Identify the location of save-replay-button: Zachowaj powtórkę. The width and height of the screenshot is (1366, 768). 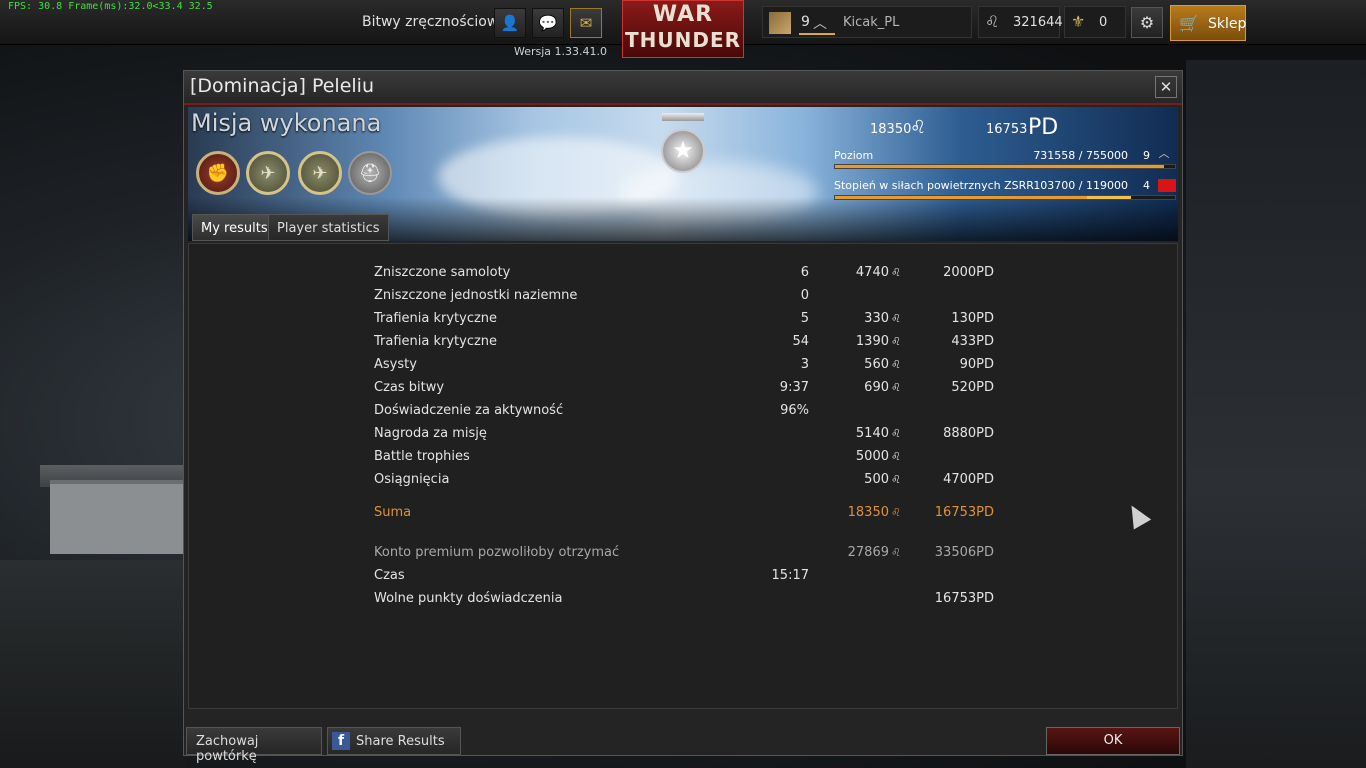
(254, 745).